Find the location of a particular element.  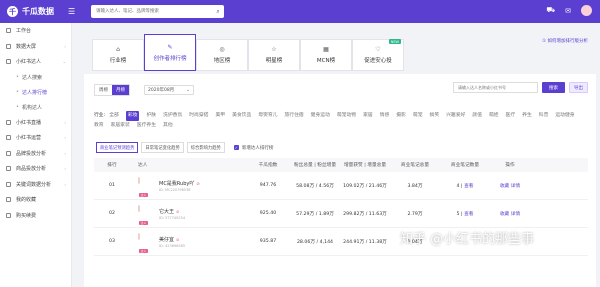

cart-icon: ⛟ is located at coordinates (550, 10).